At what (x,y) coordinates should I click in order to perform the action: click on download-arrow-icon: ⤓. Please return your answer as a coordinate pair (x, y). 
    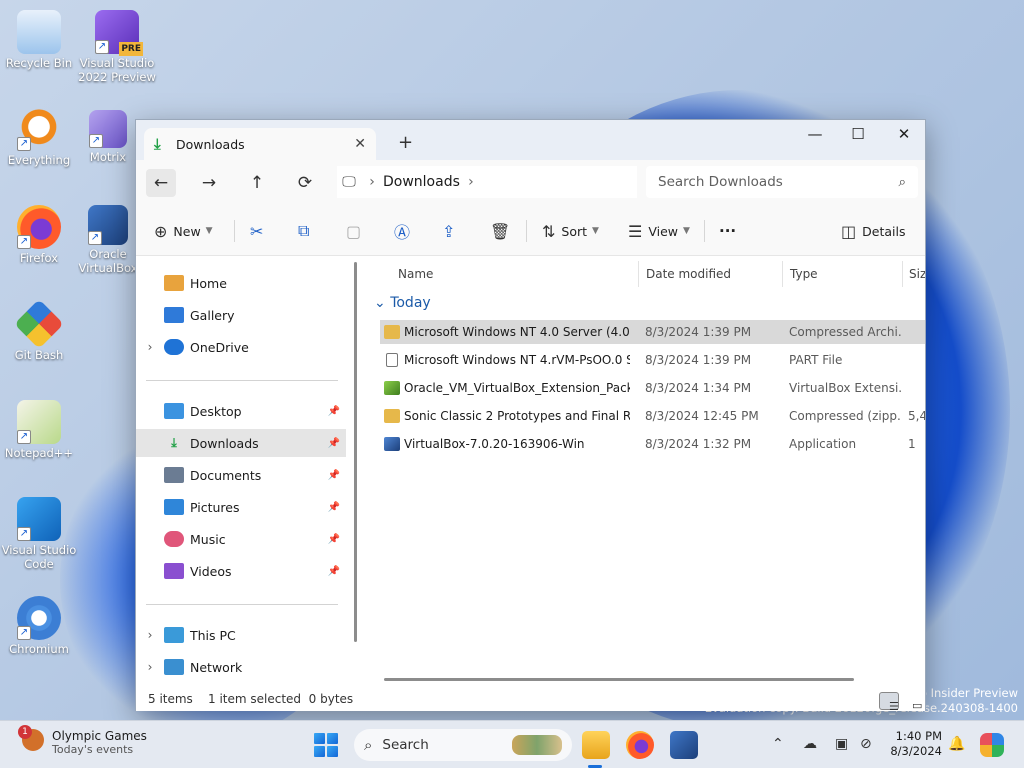
    Looking at the image, I should click on (157, 144).